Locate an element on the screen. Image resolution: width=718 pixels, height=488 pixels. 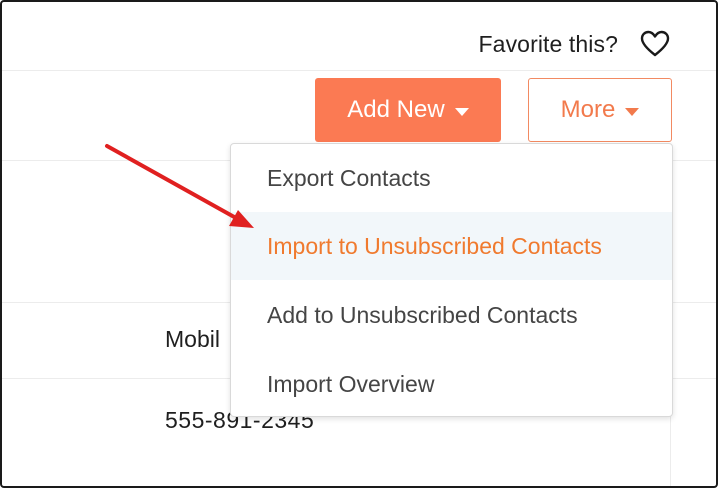
more-label: More is located at coordinates (588, 109).